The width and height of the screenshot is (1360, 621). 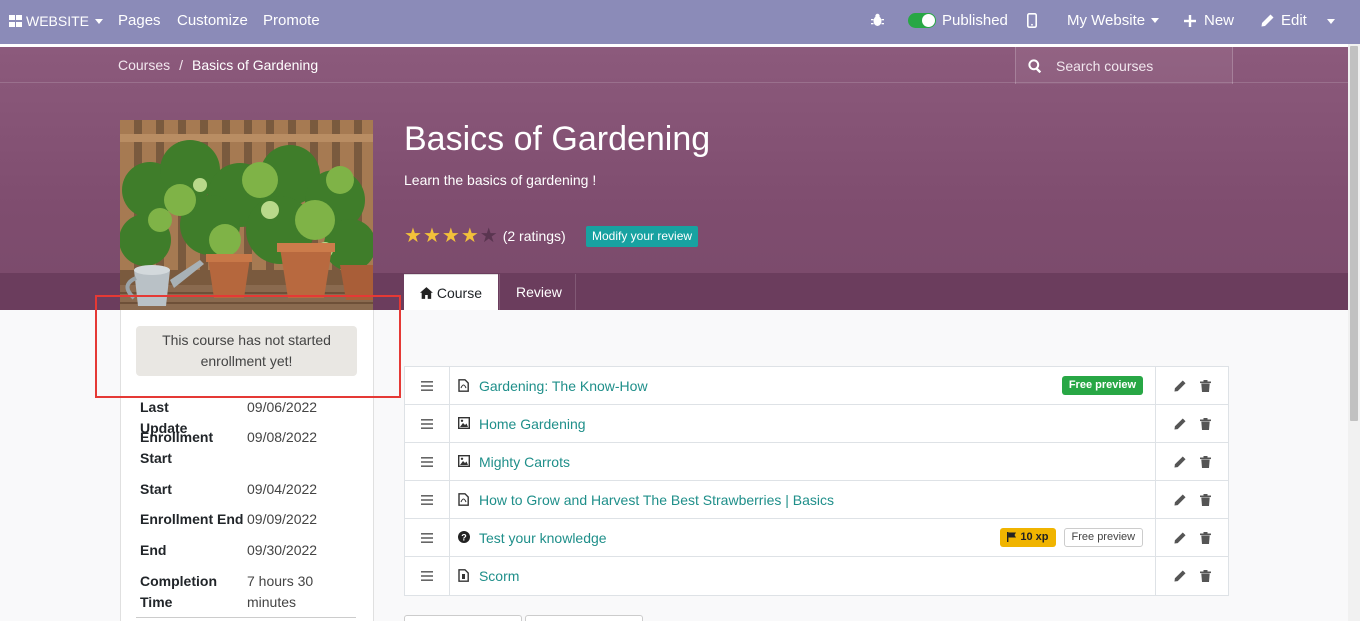 What do you see at coordinates (499, 576) in the screenshot?
I see `content-title: Scorm` at bounding box center [499, 576].